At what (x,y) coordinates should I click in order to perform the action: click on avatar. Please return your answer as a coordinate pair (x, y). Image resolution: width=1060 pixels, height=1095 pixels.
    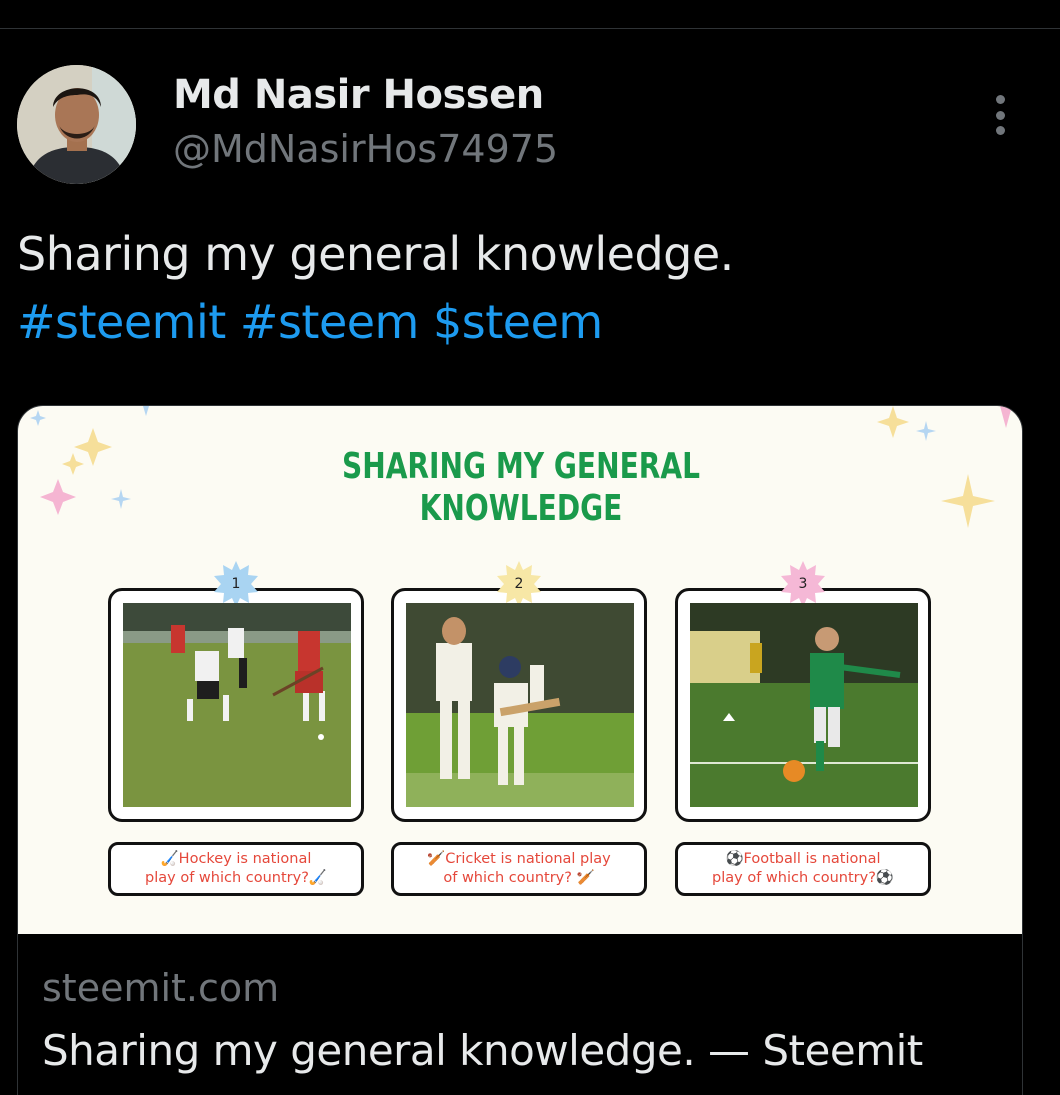
    Looking at the image, I should click on (76, 124).